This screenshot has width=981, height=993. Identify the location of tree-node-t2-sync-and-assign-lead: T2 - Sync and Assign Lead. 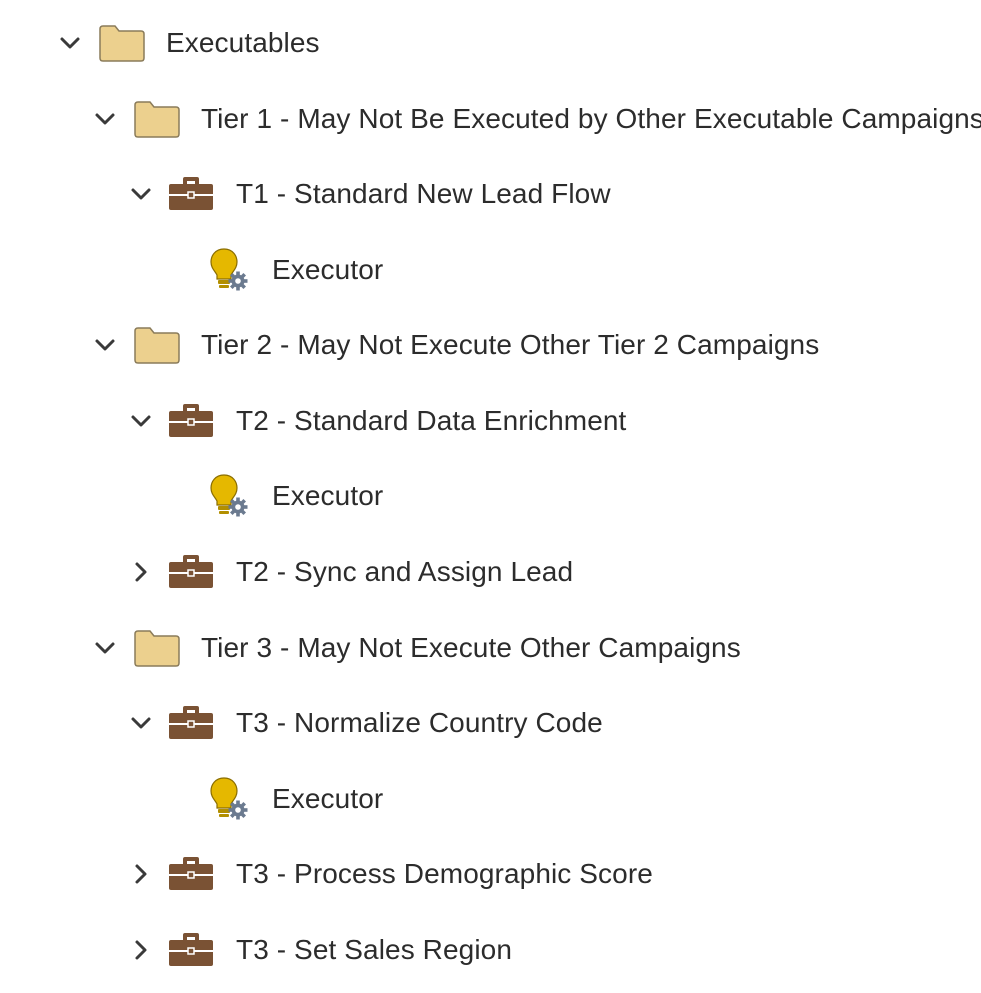
(350, 572).